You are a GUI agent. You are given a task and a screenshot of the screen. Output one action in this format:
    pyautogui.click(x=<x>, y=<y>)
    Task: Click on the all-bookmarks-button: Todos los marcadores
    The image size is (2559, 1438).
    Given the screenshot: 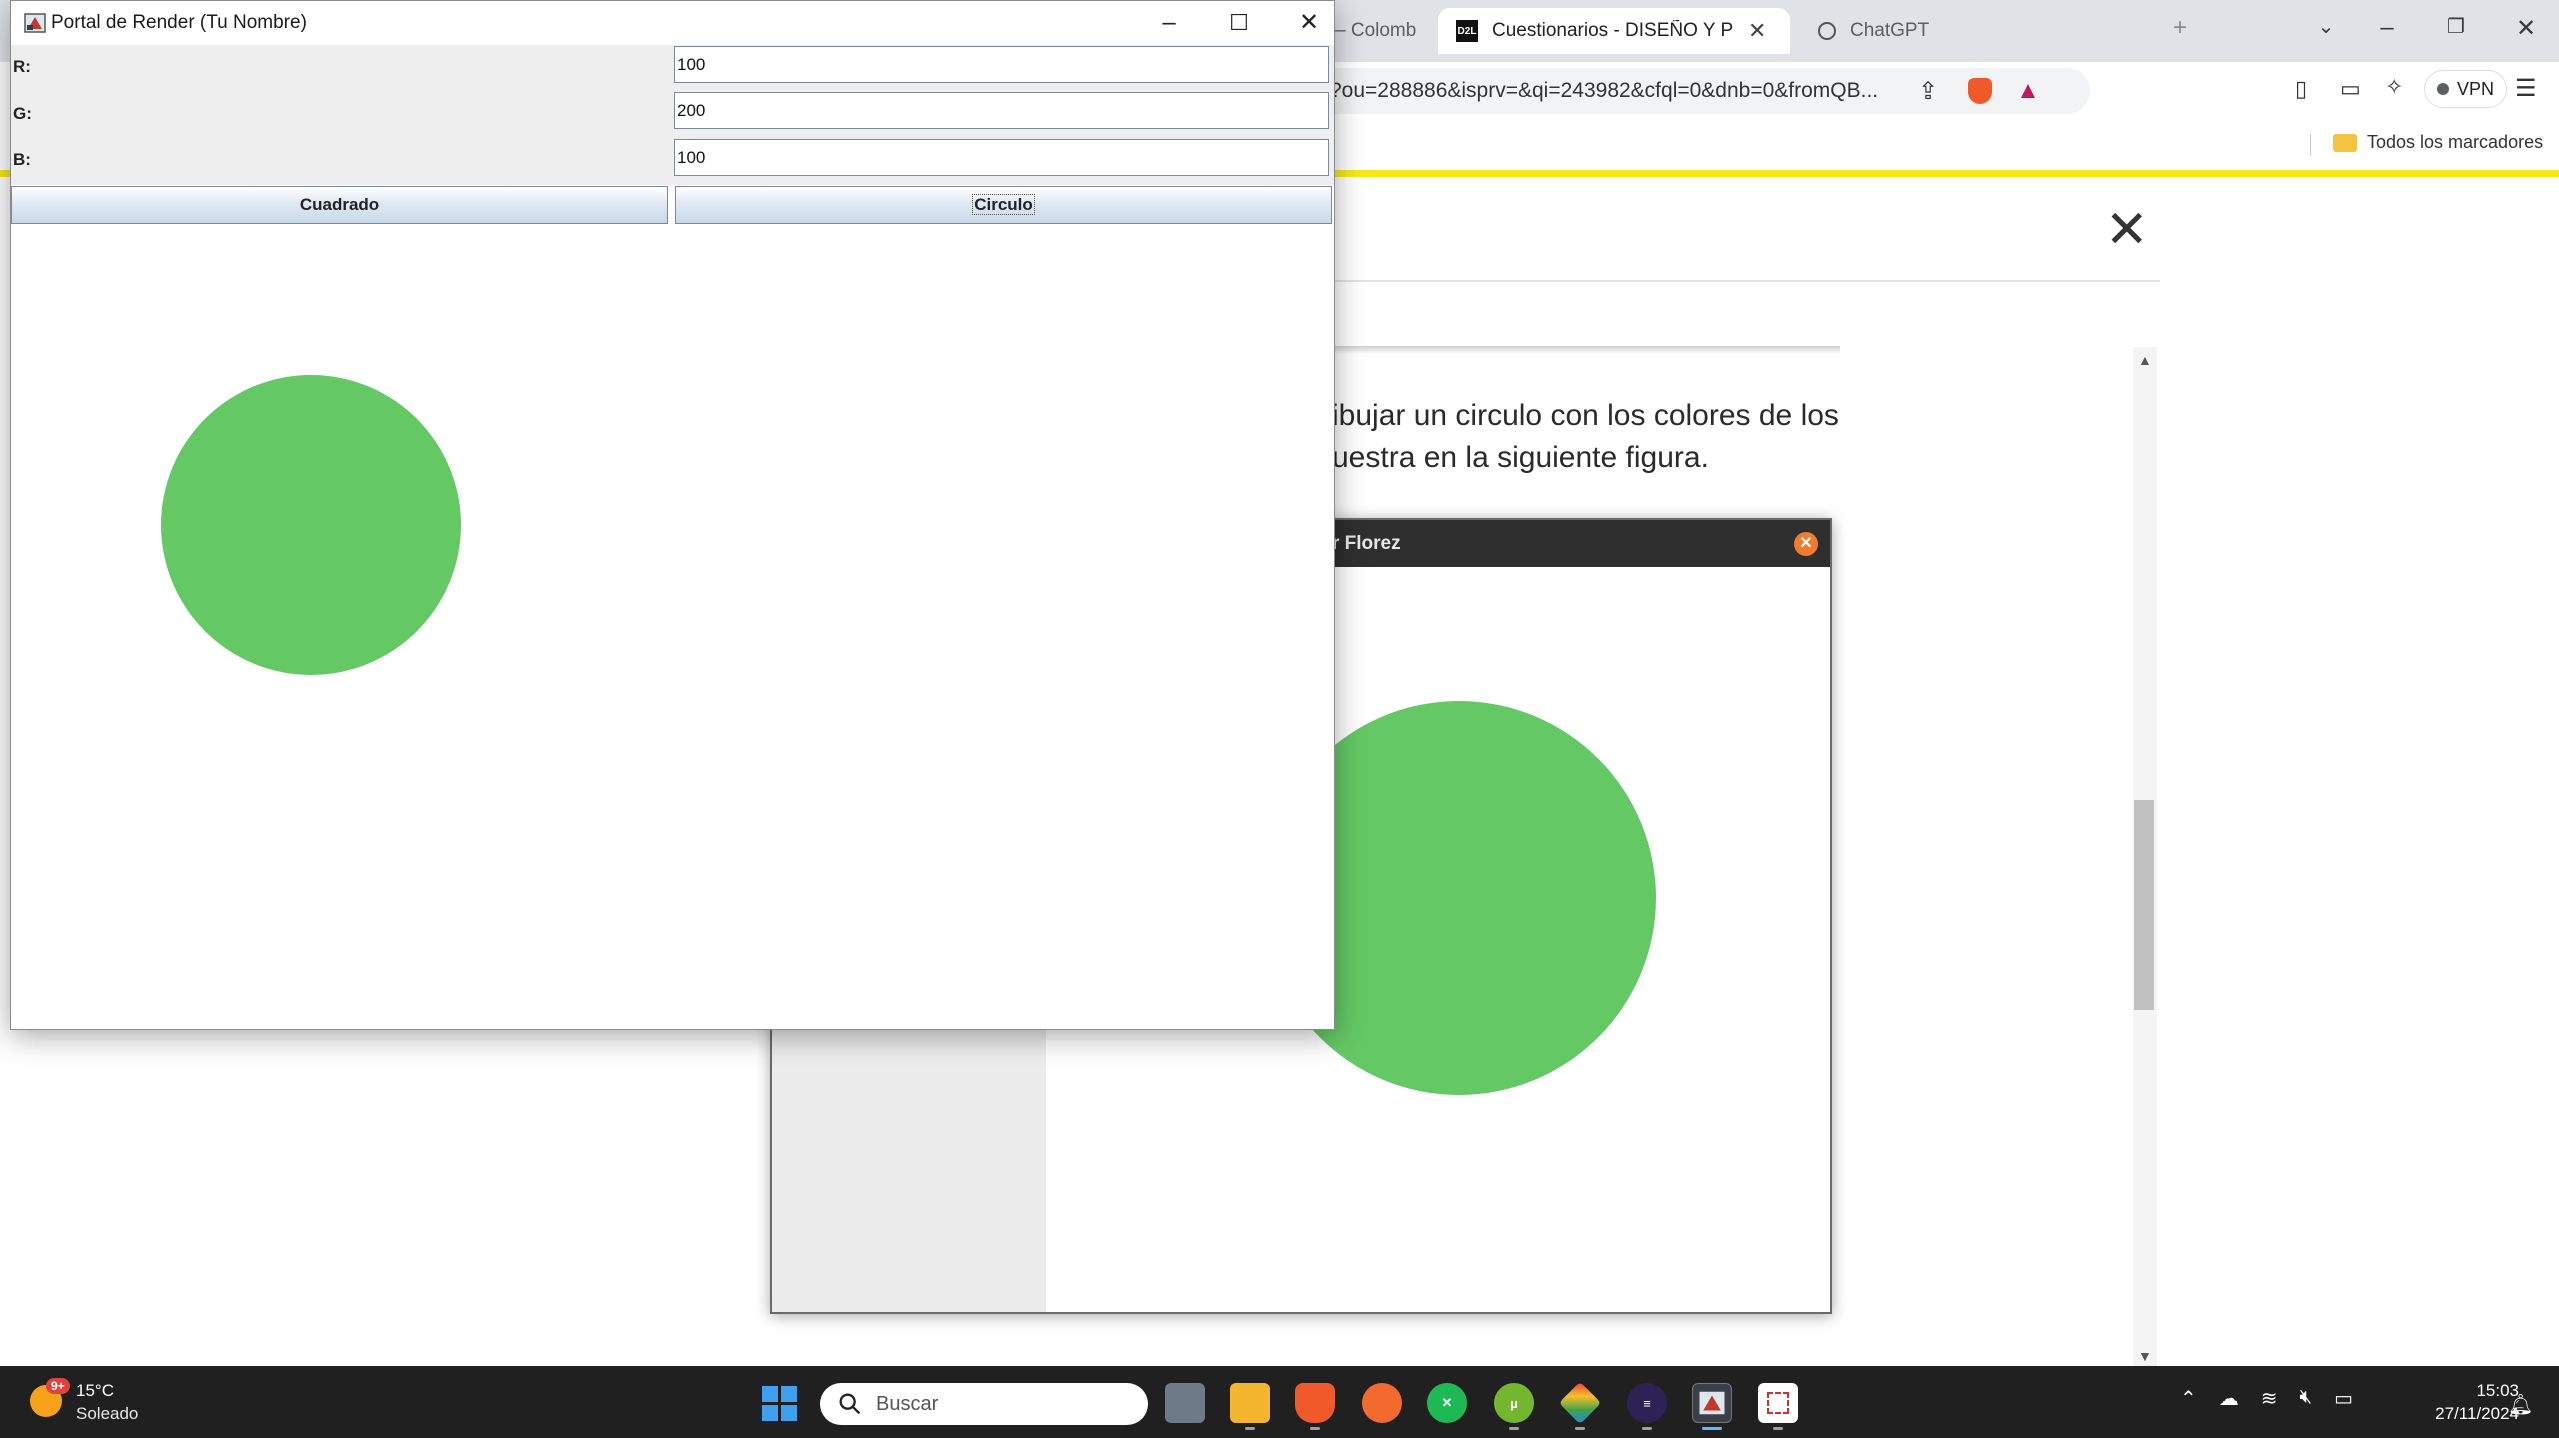 What is the action you would take?
    pyautogui.click(x=2438, y=142)
    